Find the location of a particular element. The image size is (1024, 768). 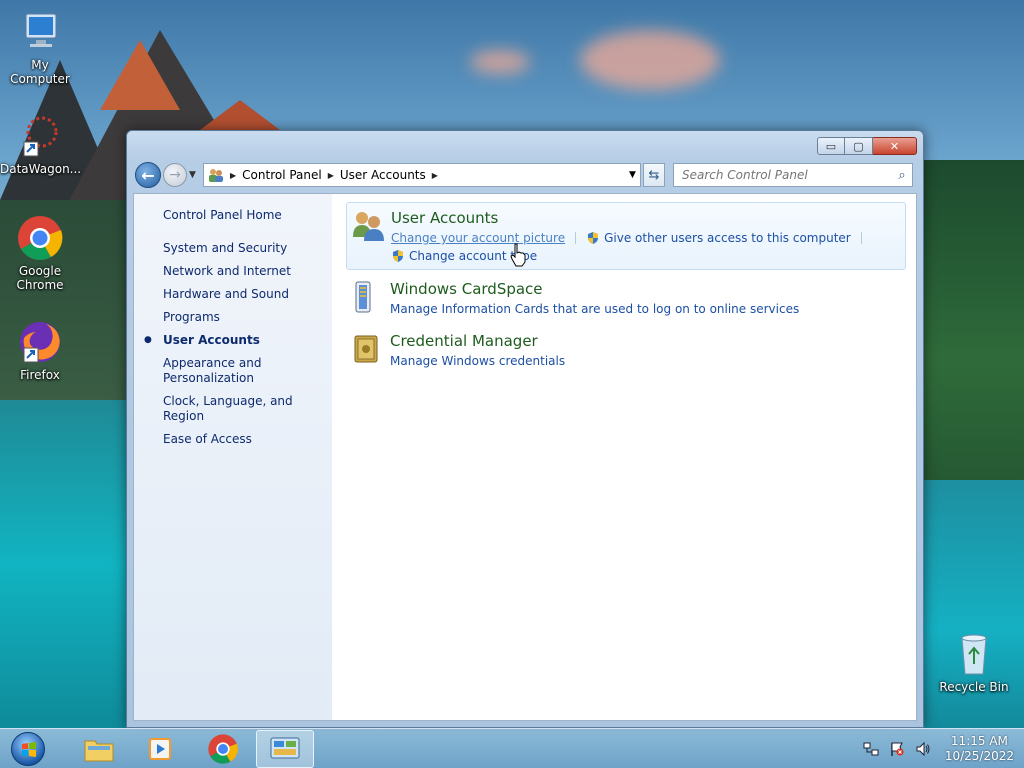

clock: 11:15 AM 10/25/2022 is located at coordinates (979, 749).